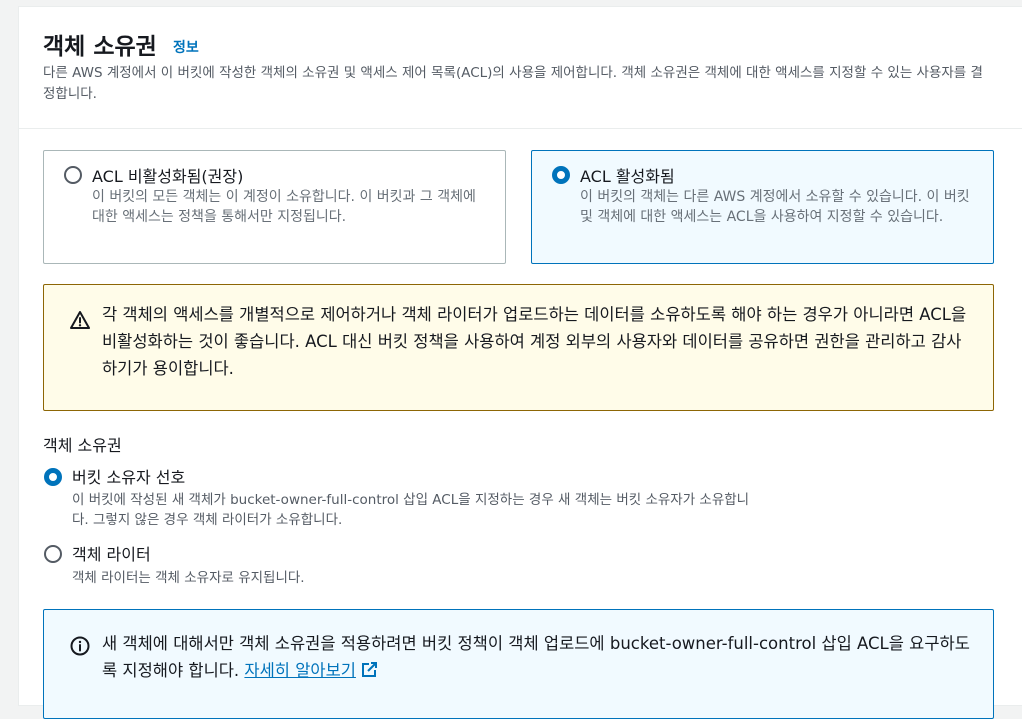 The height and width of the screenshot is (719, 1022). What do you see at coordinates (186, 47) in the screenshot?
I see `info-link: 정보` at bounding box center [186, 47].